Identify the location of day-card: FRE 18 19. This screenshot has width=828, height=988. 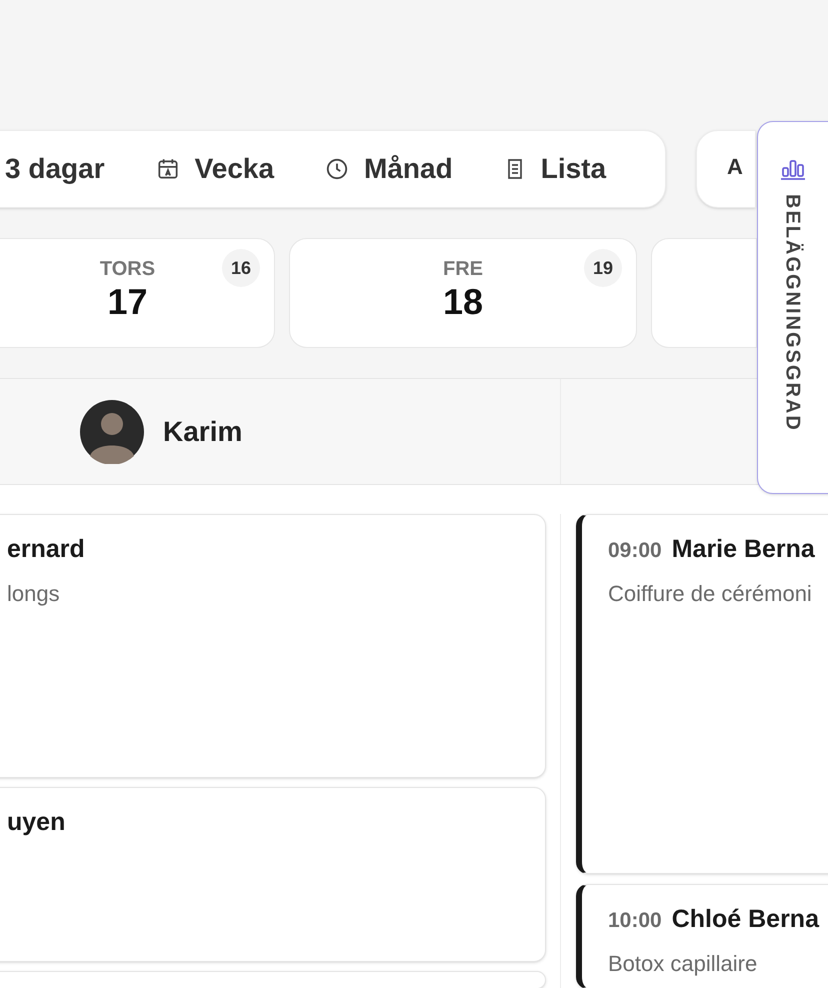
(463, 293).